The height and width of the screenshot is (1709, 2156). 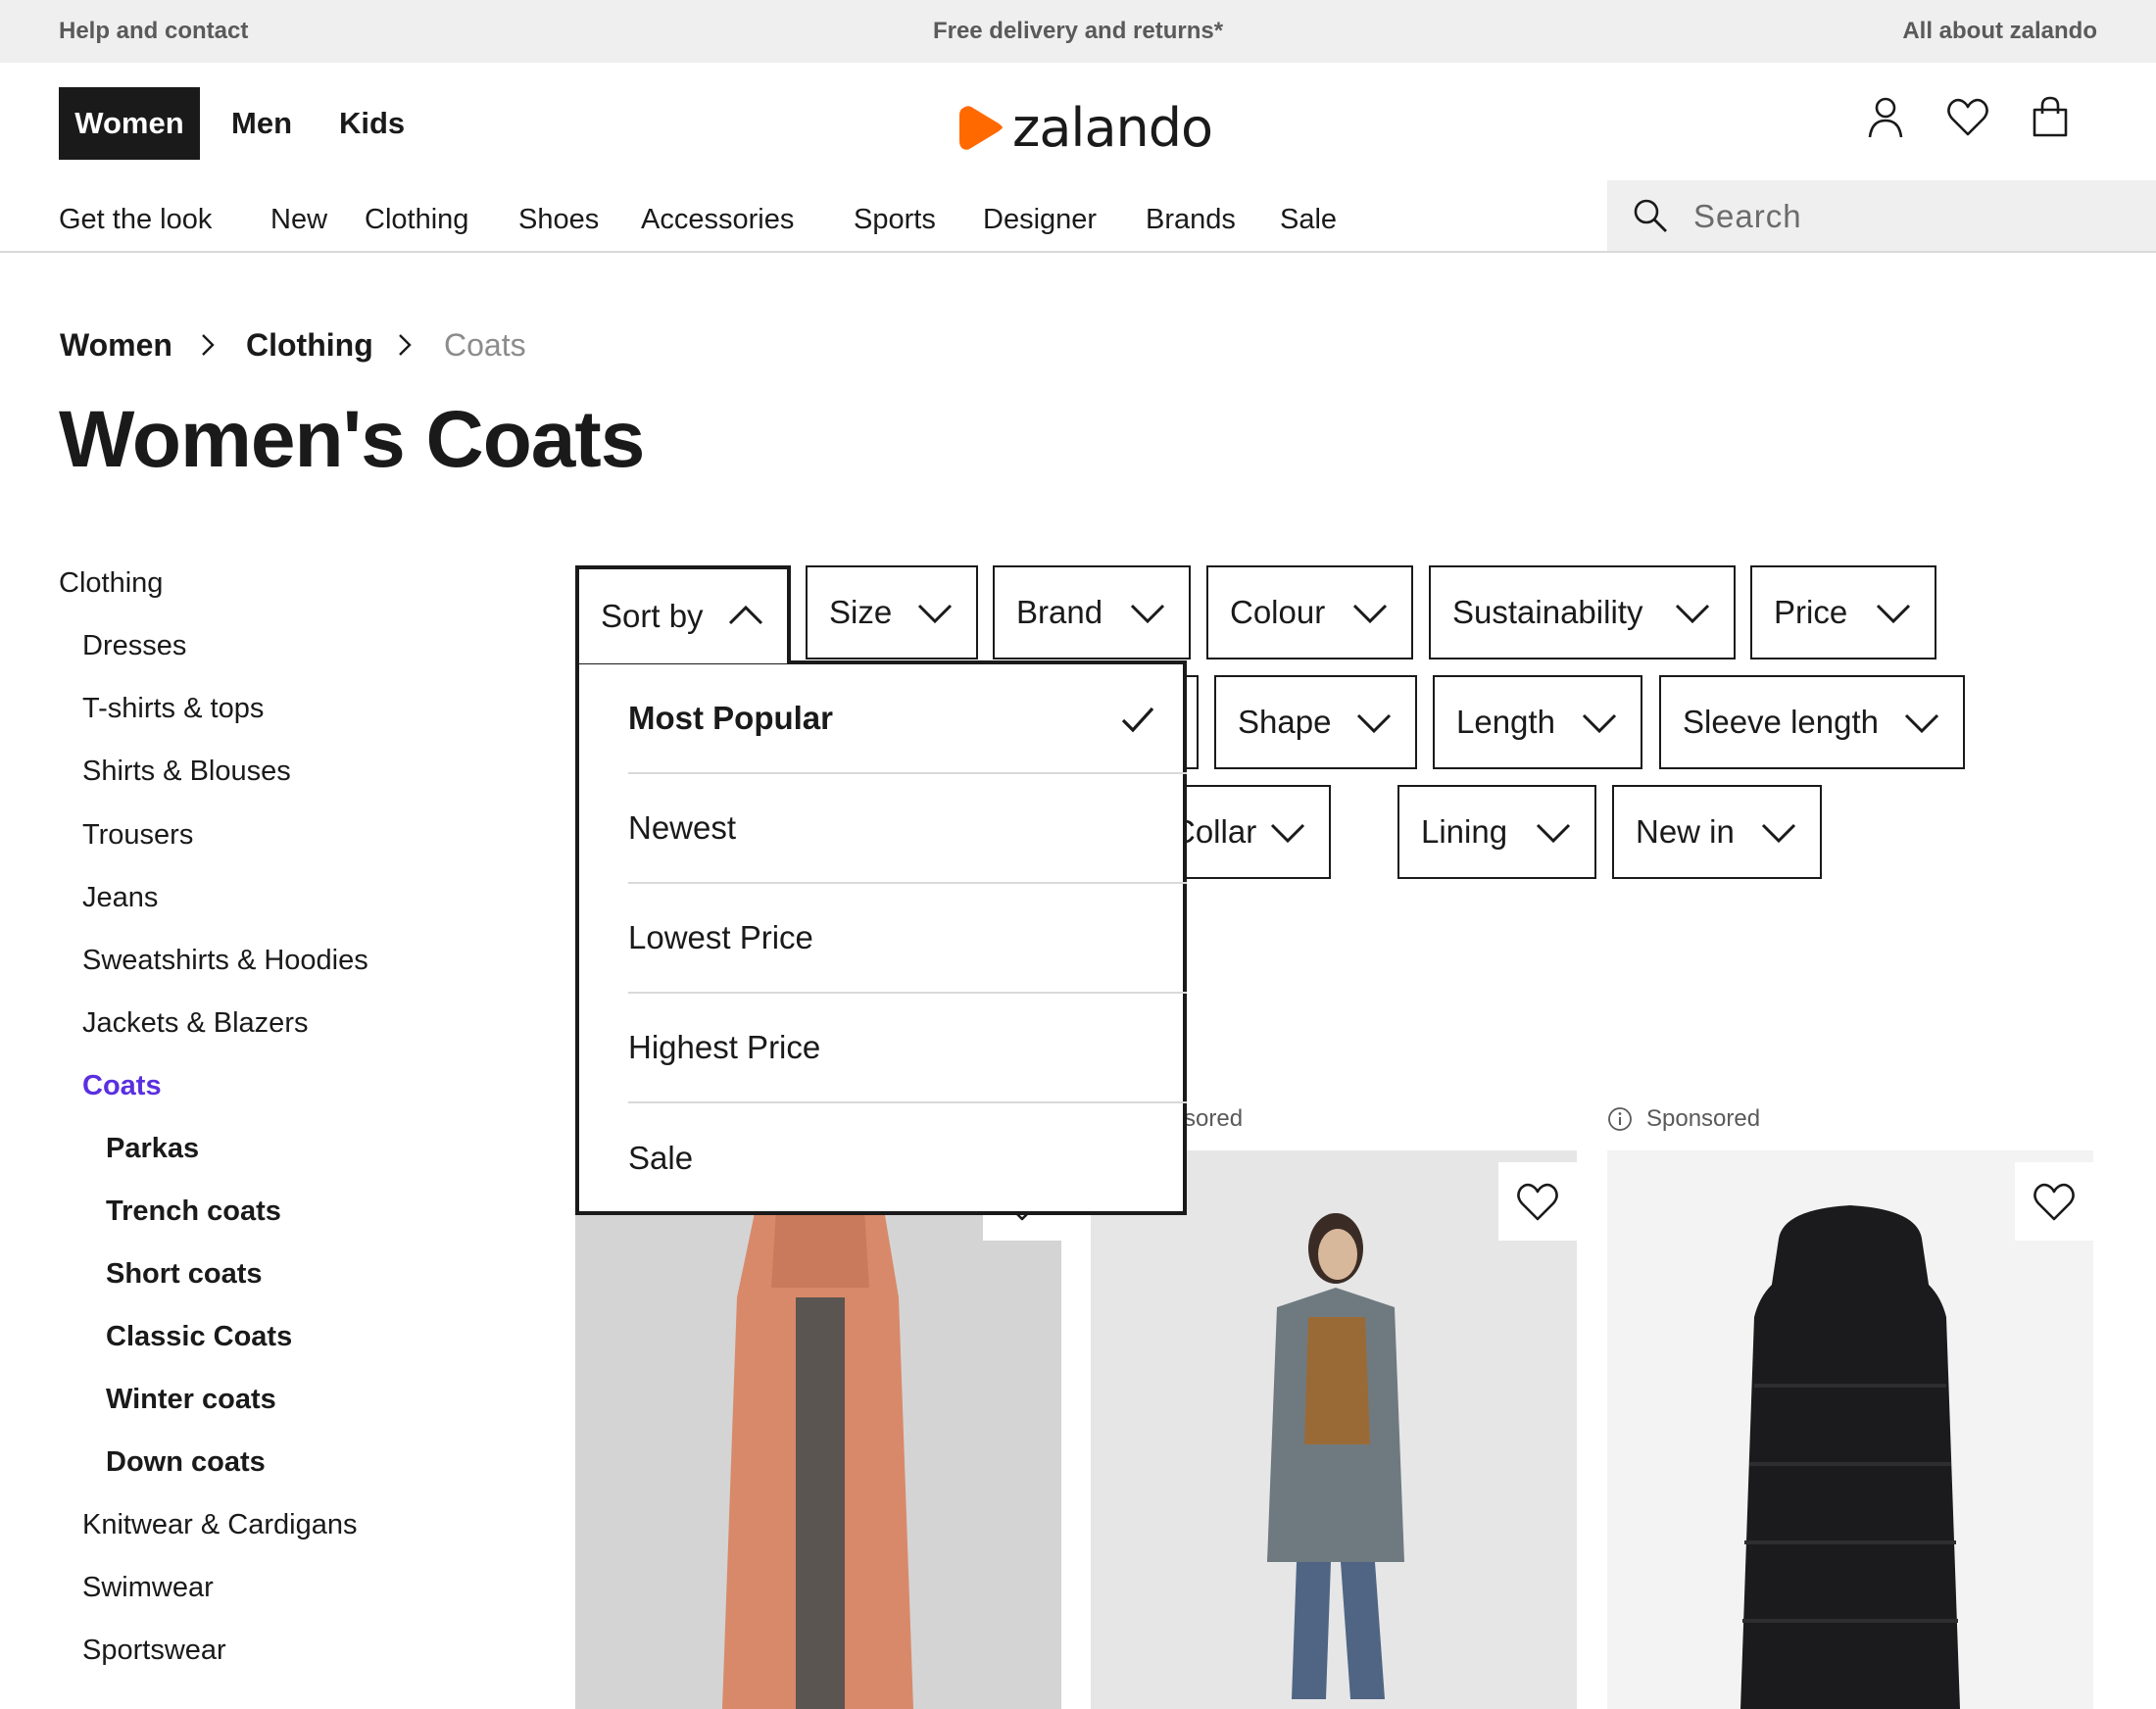 I want to click on shape-filter-label: Shape, so click(x=1285, y=722).